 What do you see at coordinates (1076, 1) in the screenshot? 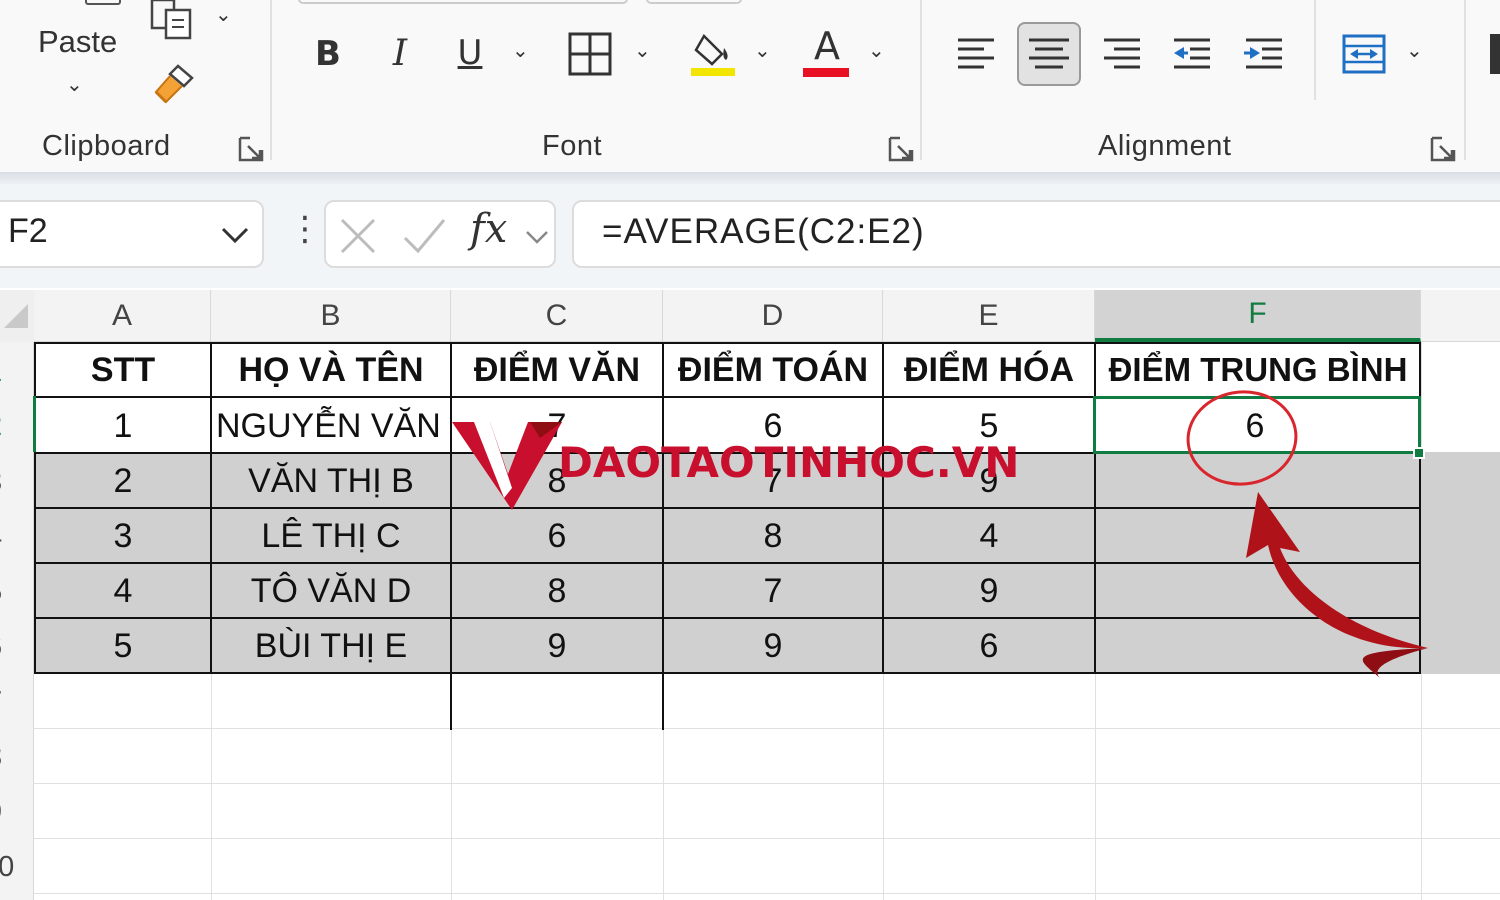
I see `top-align-box` at bounding box center [1076, 1].